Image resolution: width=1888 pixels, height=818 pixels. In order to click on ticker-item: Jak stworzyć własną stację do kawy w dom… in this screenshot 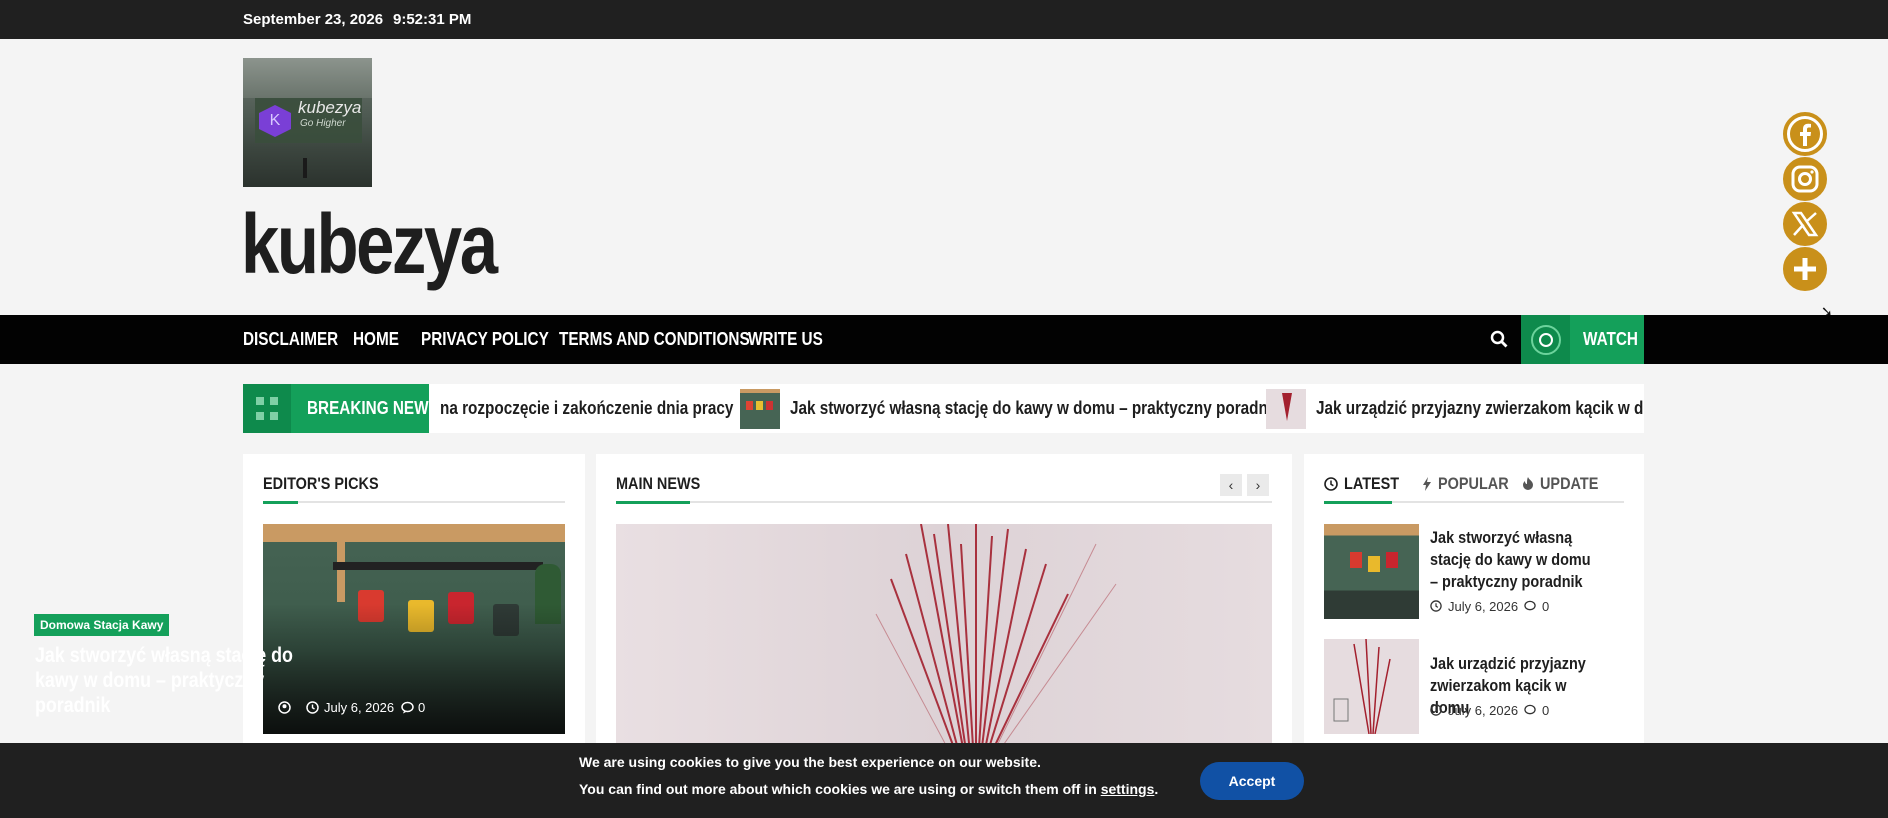, I will do `click(1035, 408)`.